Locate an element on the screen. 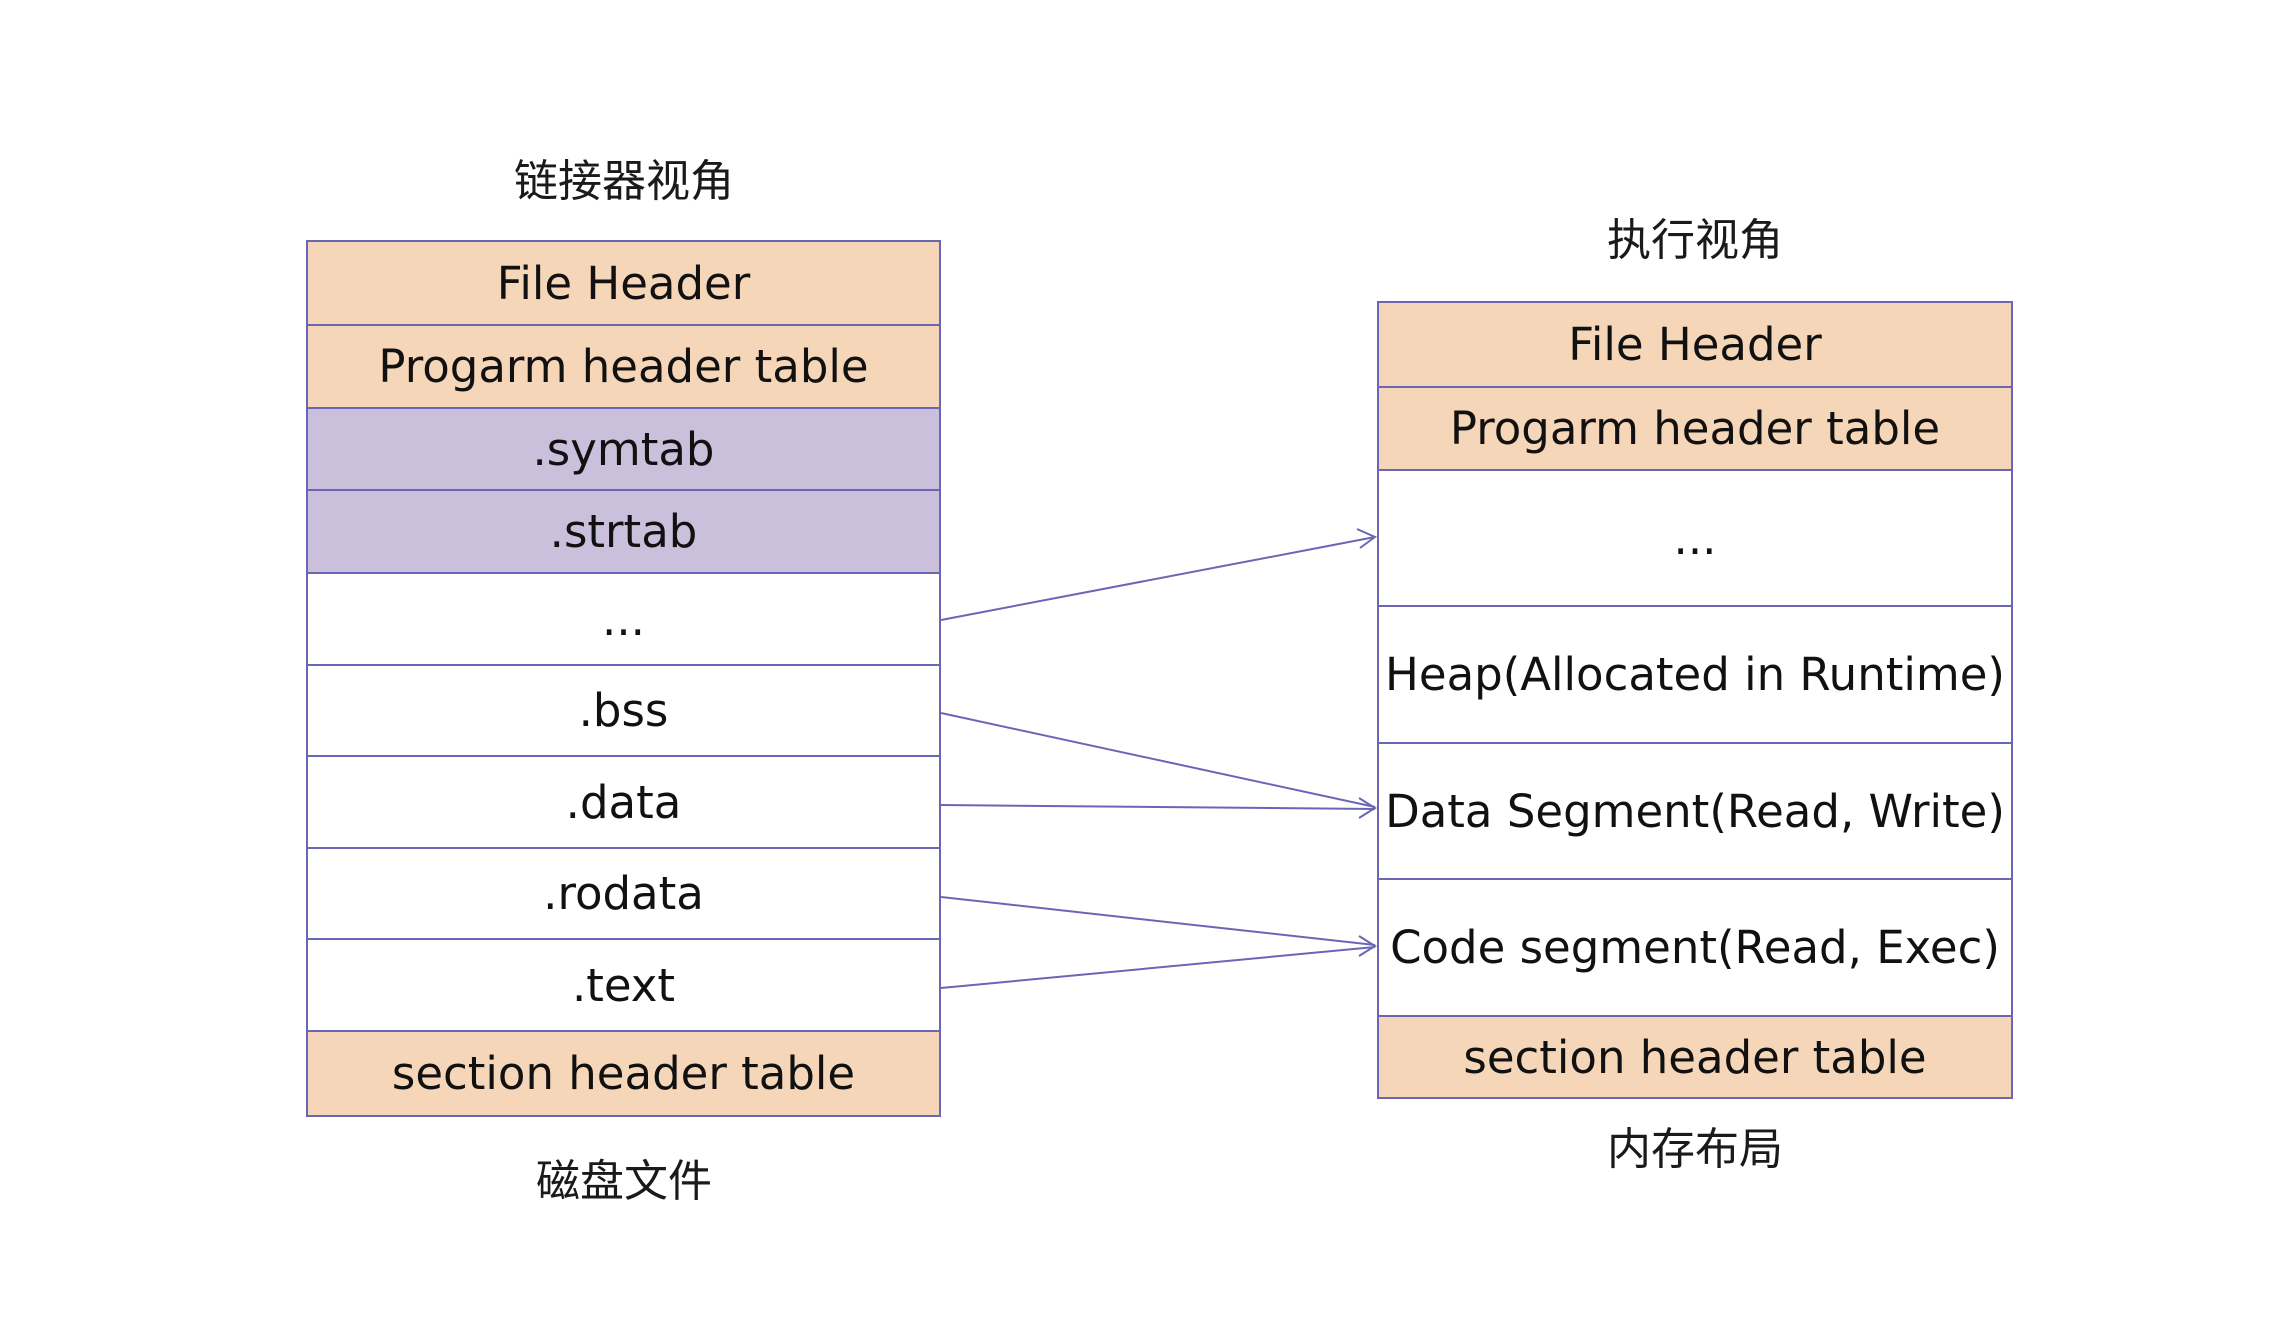 The image size is (2284, 1319). arrow-ellipsis-to-ellipsis is located at coordinates (1158, 578).